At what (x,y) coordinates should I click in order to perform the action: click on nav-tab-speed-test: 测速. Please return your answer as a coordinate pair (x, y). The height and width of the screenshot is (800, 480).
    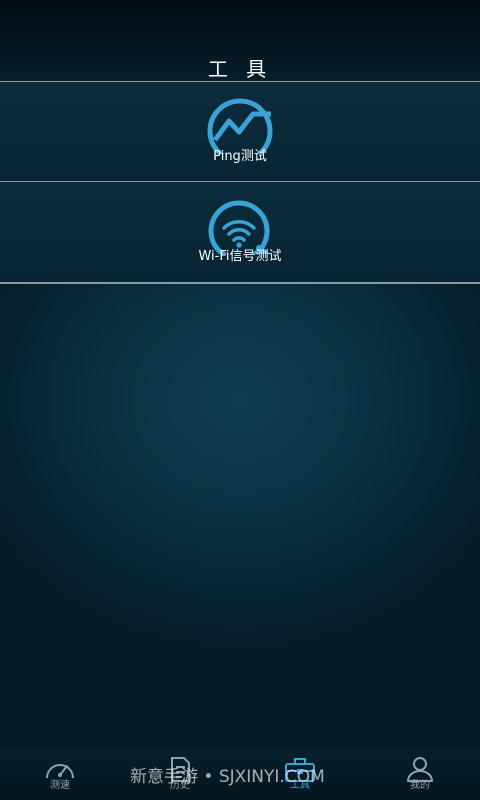
    Looking at the image, I should click on (60, 775).